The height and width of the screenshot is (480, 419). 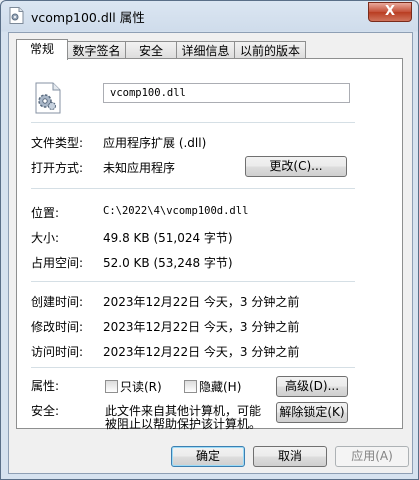 What do you see at coordinates (208, 456) in the screenshot?
I see `ok-button: 确定` at bounding box center [208, 456].